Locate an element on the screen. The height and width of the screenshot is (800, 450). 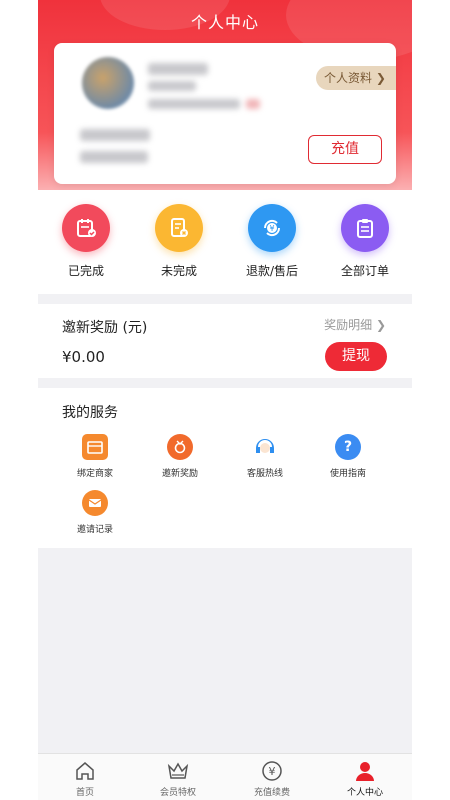
tab-label: 个人中心 is located at coordinates (364, 793).